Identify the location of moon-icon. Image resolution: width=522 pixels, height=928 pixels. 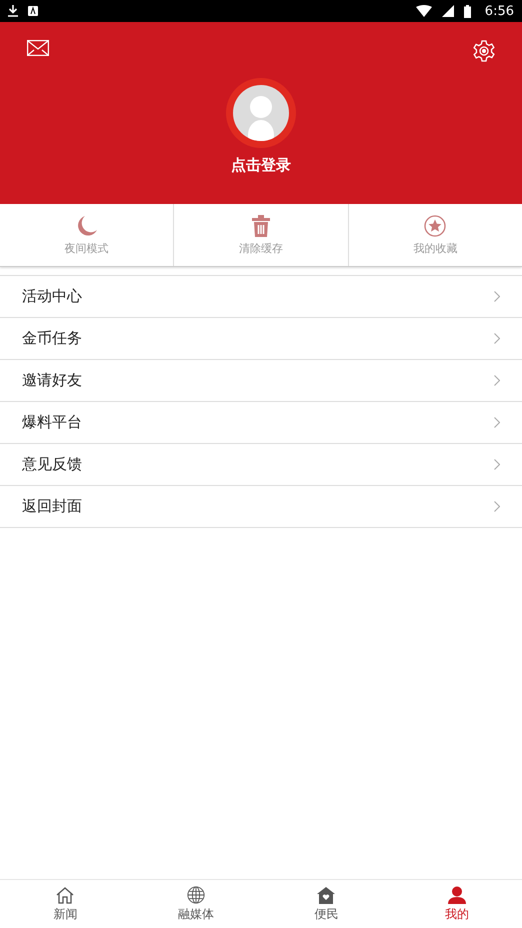
(87, 225).